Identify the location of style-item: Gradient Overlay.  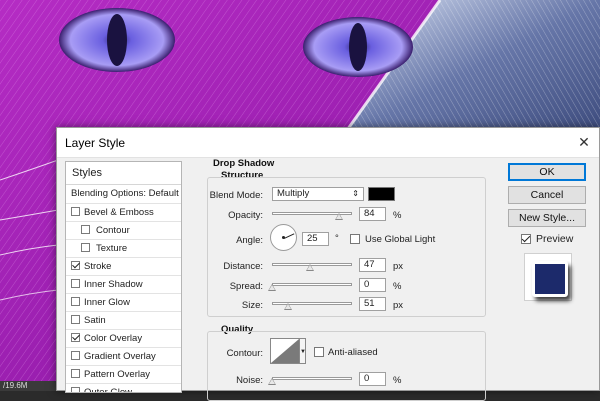
(123, 357).